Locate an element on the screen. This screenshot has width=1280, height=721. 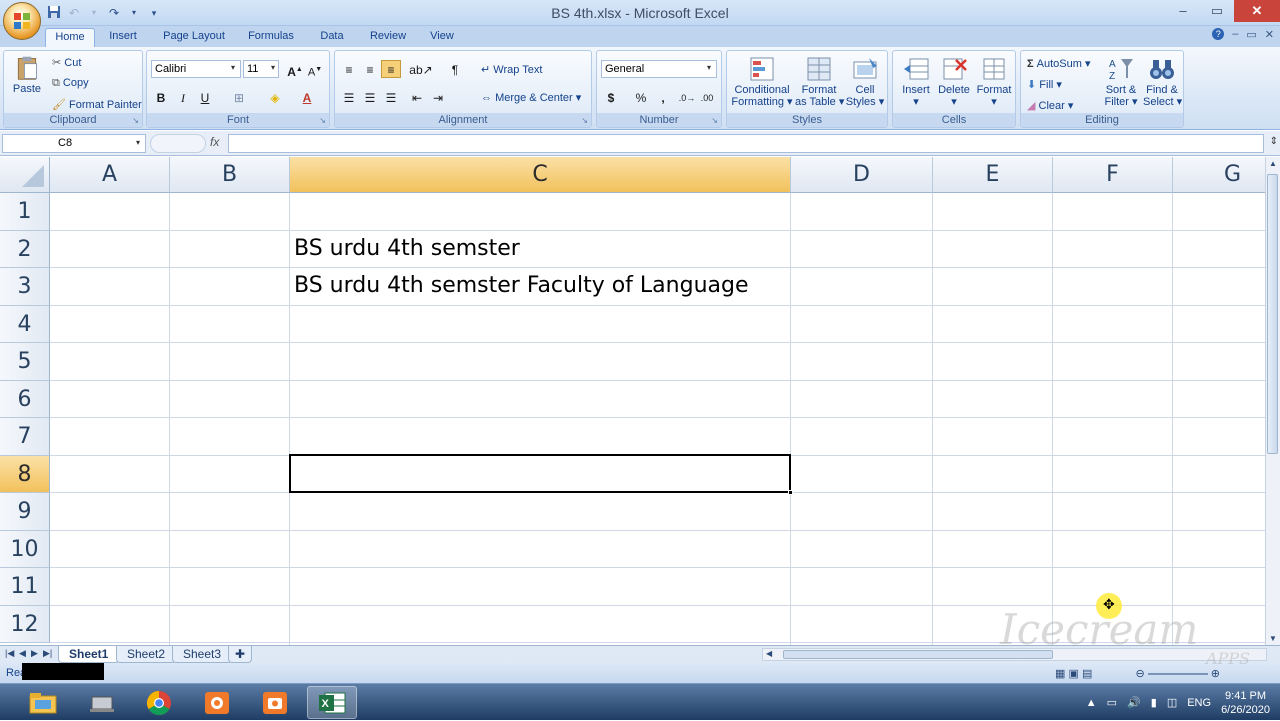
cell-c3: BS urdu 4th semster Faculty of Language is located at coordinates (521, 285).